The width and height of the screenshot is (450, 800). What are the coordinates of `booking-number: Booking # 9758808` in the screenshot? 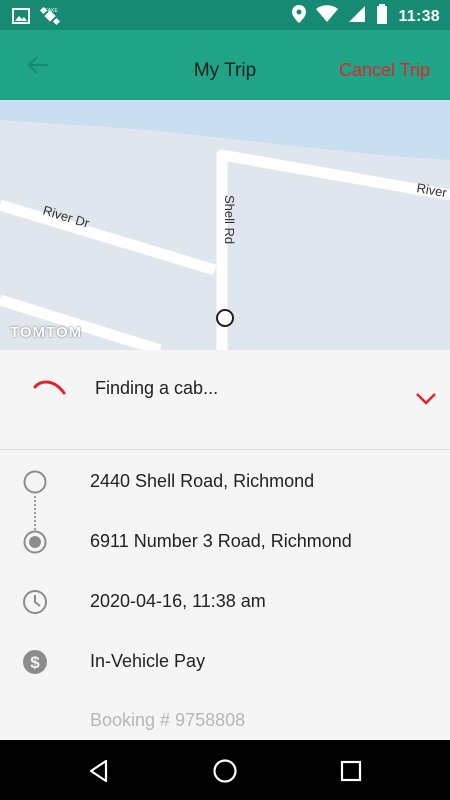 It's located at (168, 720).